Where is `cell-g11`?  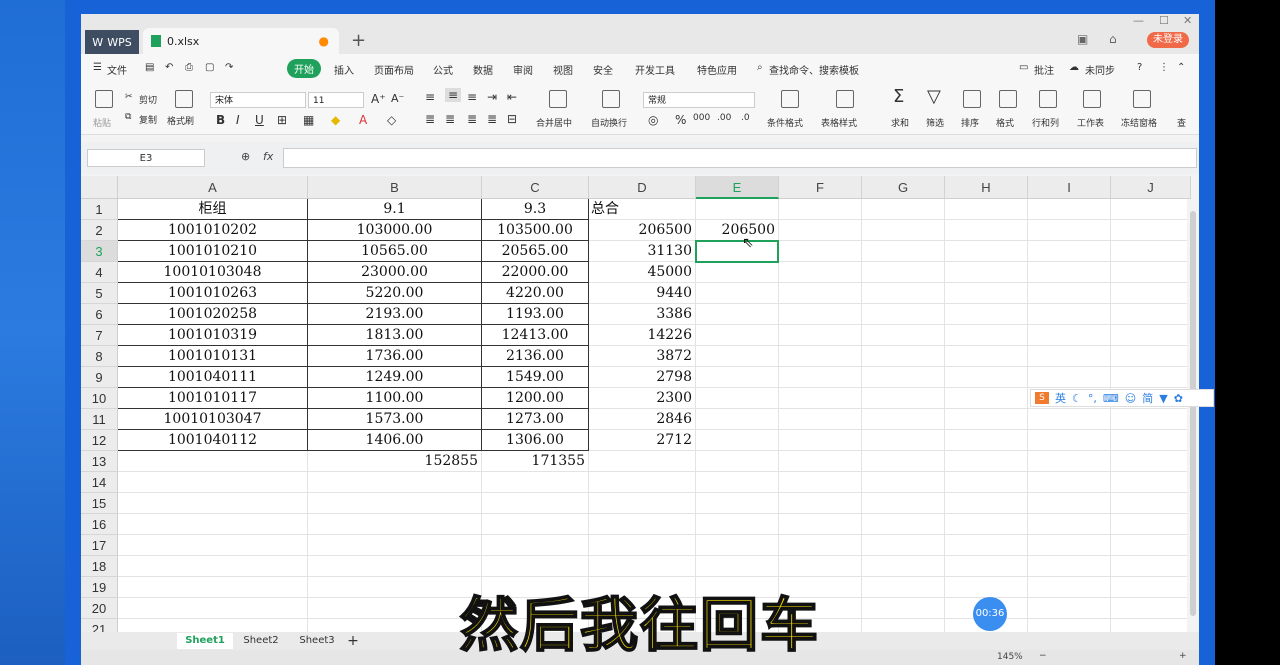
cell-g11 is located at coordinates (903, 419).